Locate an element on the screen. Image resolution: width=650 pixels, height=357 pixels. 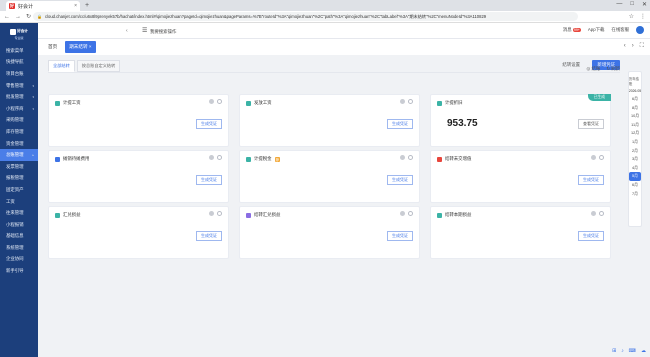
subtab-custom: 按总账自定义结转 is located at coordinates (98, 66).